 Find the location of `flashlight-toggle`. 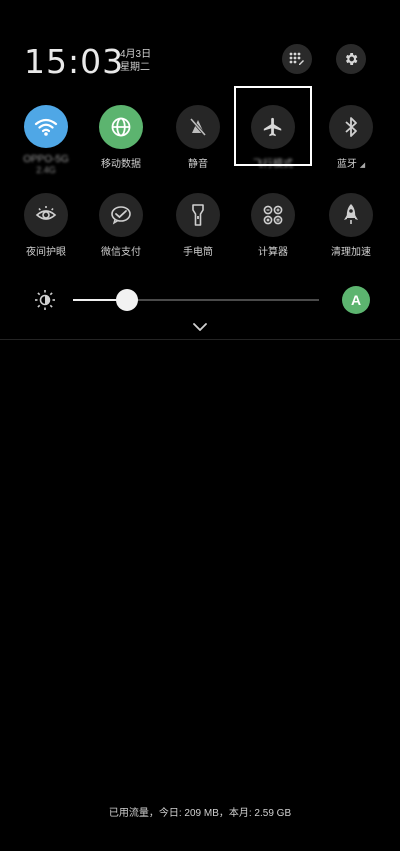

flashlight-toggle is located at coordinates (198, 215).